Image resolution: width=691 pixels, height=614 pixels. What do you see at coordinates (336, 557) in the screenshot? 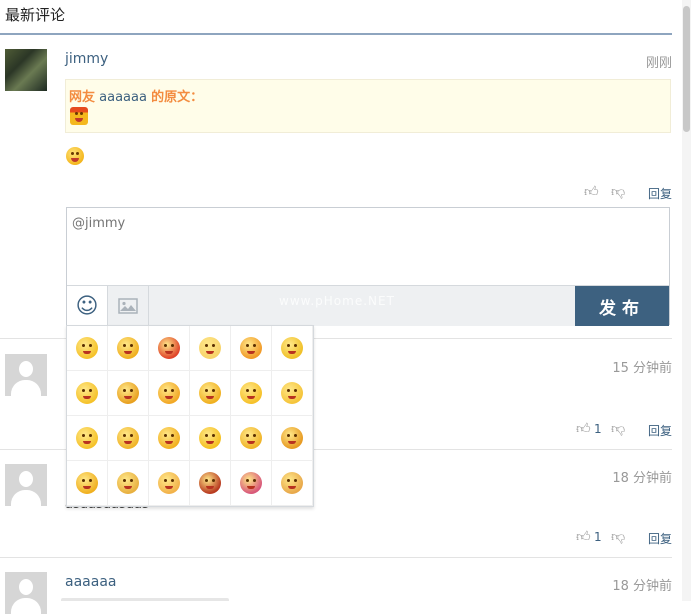
I see `comment-divider` at bounding box center [336, 557].